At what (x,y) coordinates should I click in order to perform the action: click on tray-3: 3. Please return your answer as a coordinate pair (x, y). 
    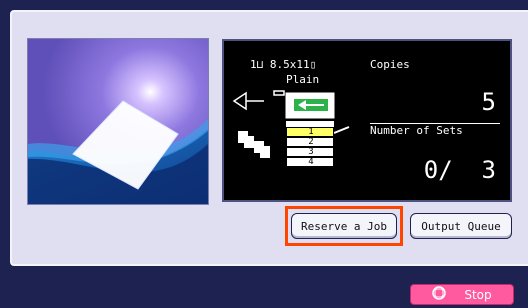
    Looking at the image, I should click on (310, 152).